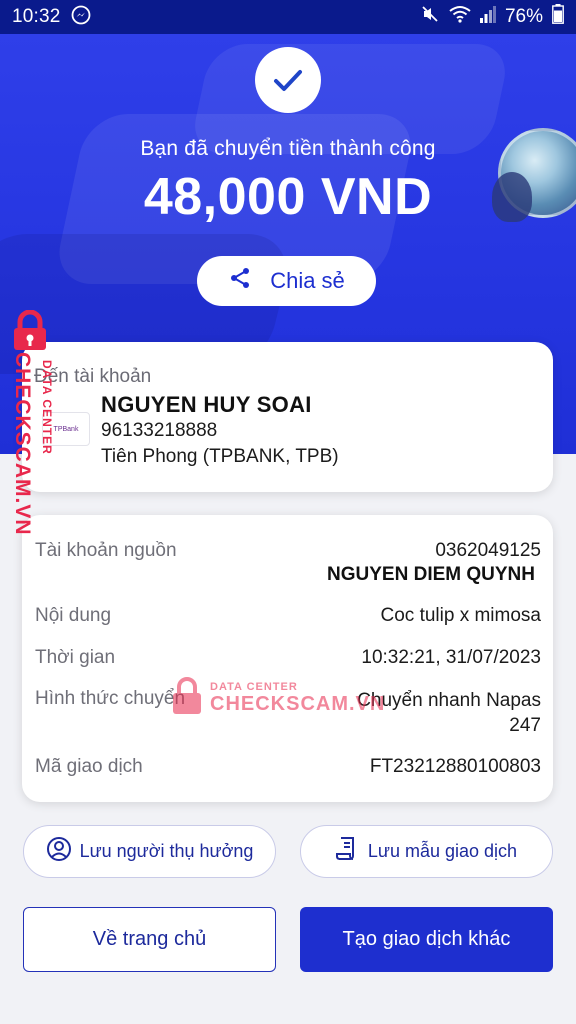  What do you see at coordinates (166, 851) in the screenshot?
I see `save-recipient-label: Lưu người thụ hưởng` at bounding box center [166, 851].